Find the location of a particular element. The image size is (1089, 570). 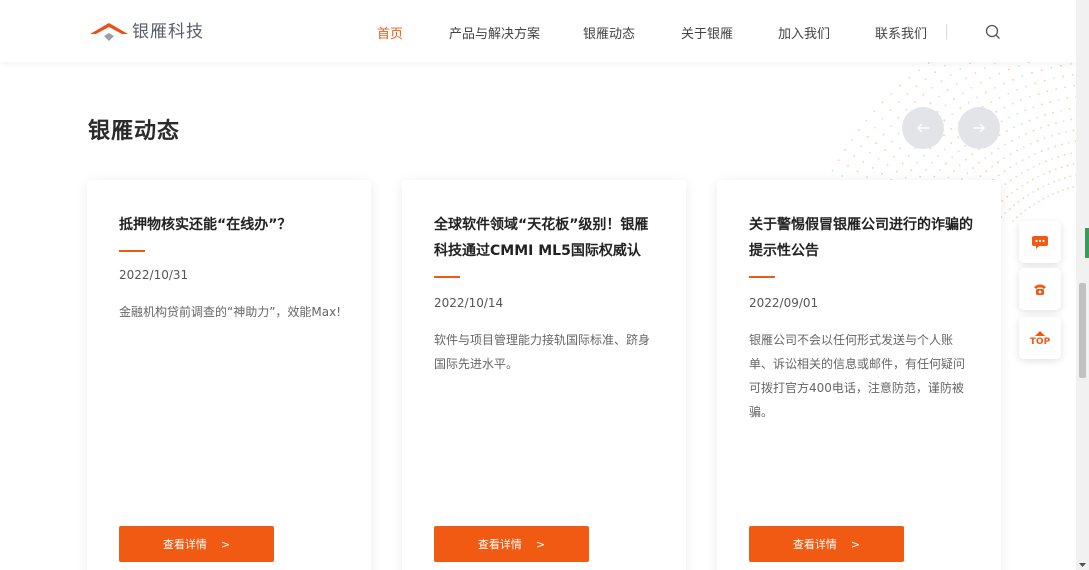

arrow-right-icon is located at coordinates (979, 128).